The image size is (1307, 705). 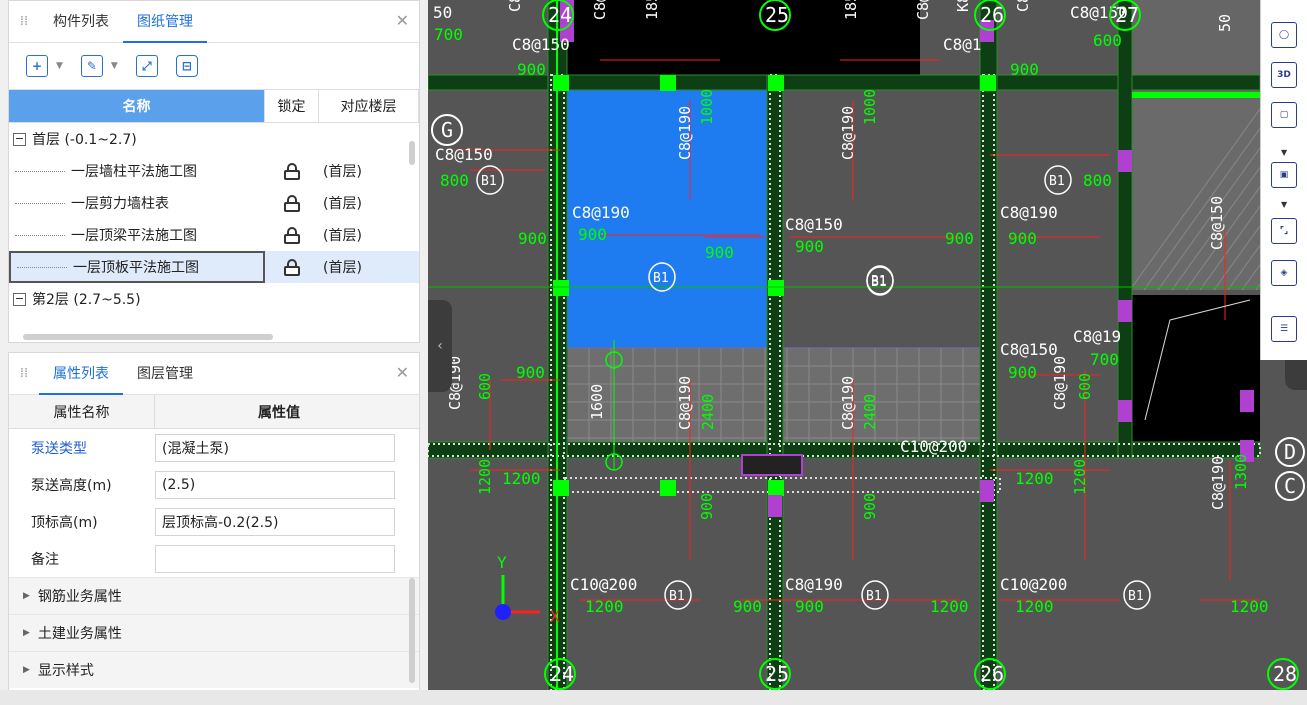 I want to click on property-groups: ▶ 钢筋业务属性 ▶ 土建业务属性 ▶ 显示样式, so click(x=214, y=632).